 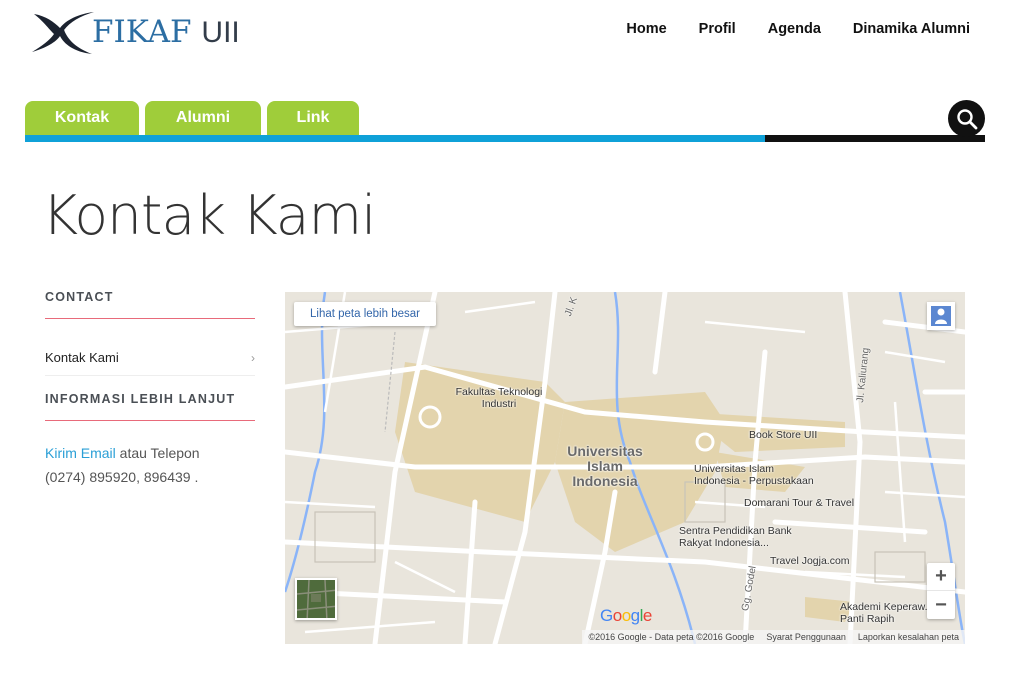 What do you see at coordinates (941, 605) in the screenshot?
I see `zoom-out-button: −` at bounding box center [941, 605].